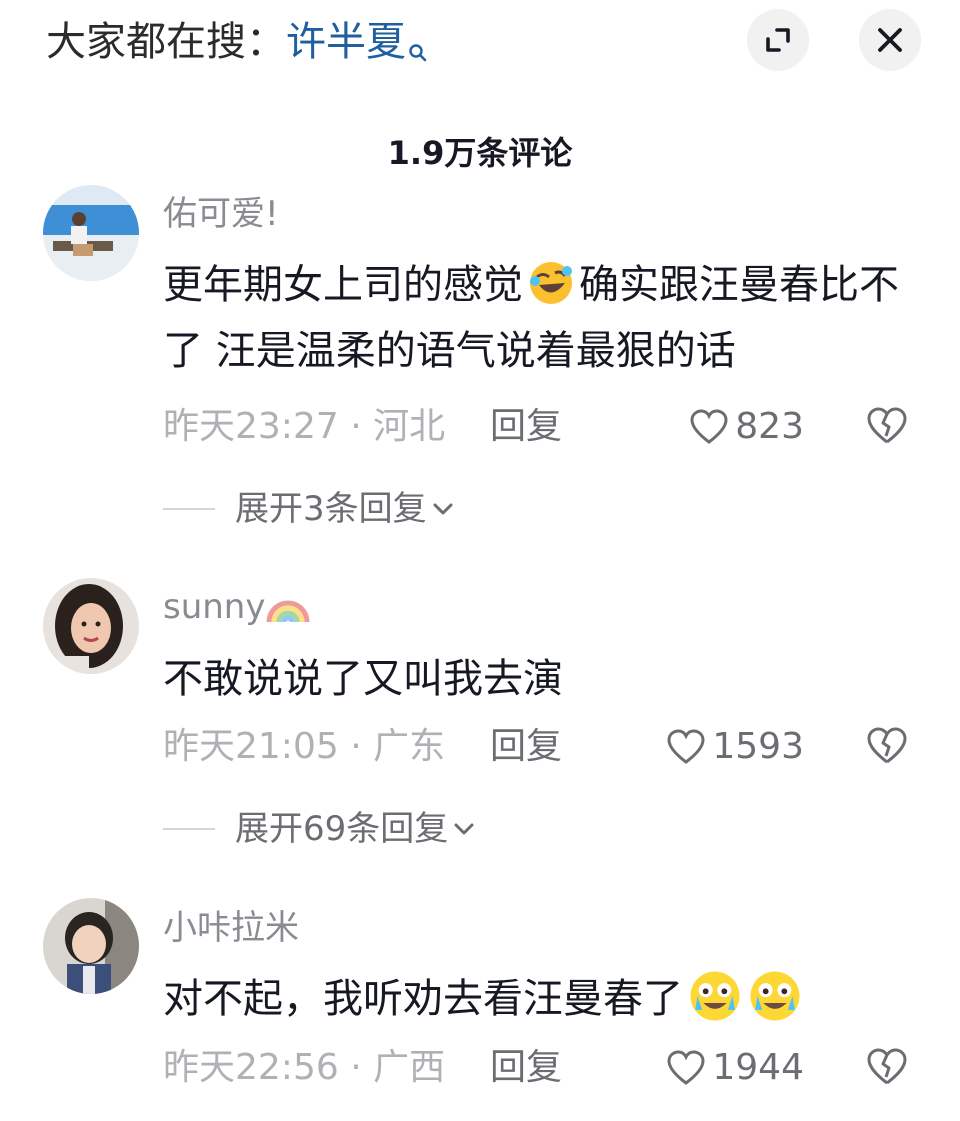 The width and height of the screenshot is (960, 1121). What do you see at coordinates (331, 509) in the screenshot?
I see `expand-replies-label: 展开3条回复` at bounding box center [331, 509].